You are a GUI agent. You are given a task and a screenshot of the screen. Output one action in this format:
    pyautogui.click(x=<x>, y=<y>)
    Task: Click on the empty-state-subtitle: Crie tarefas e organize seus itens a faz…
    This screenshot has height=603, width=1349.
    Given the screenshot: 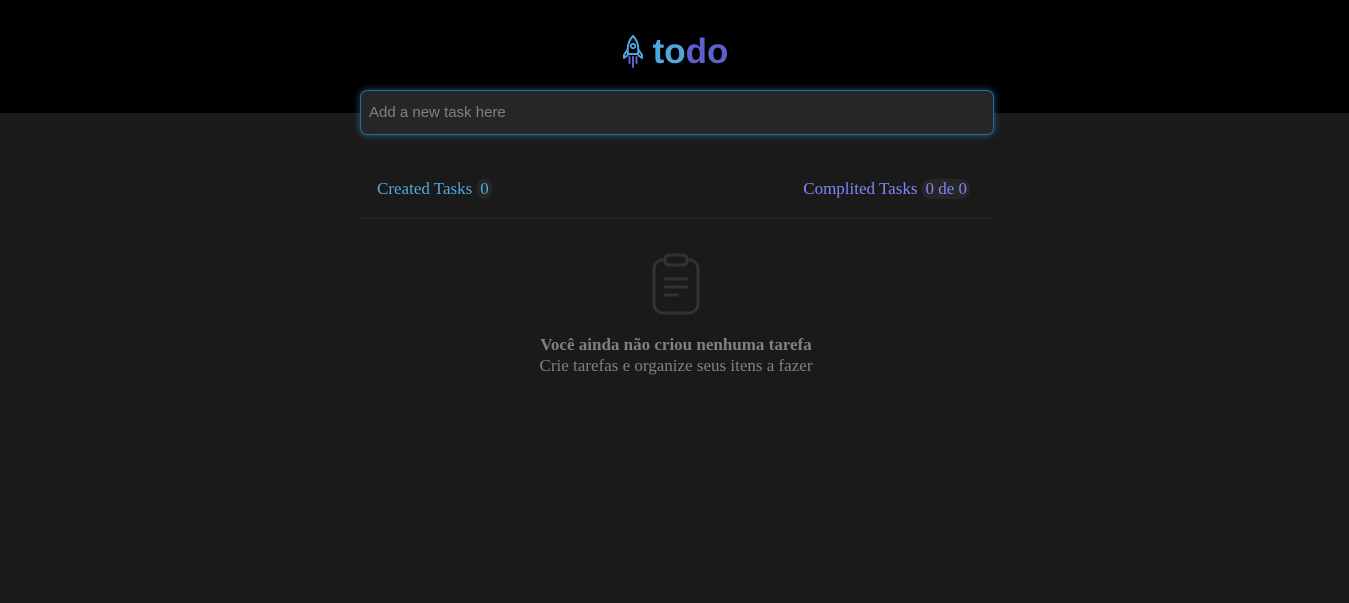 What is the action you would take?
    pyautogui.click(x=676, y=365)
    